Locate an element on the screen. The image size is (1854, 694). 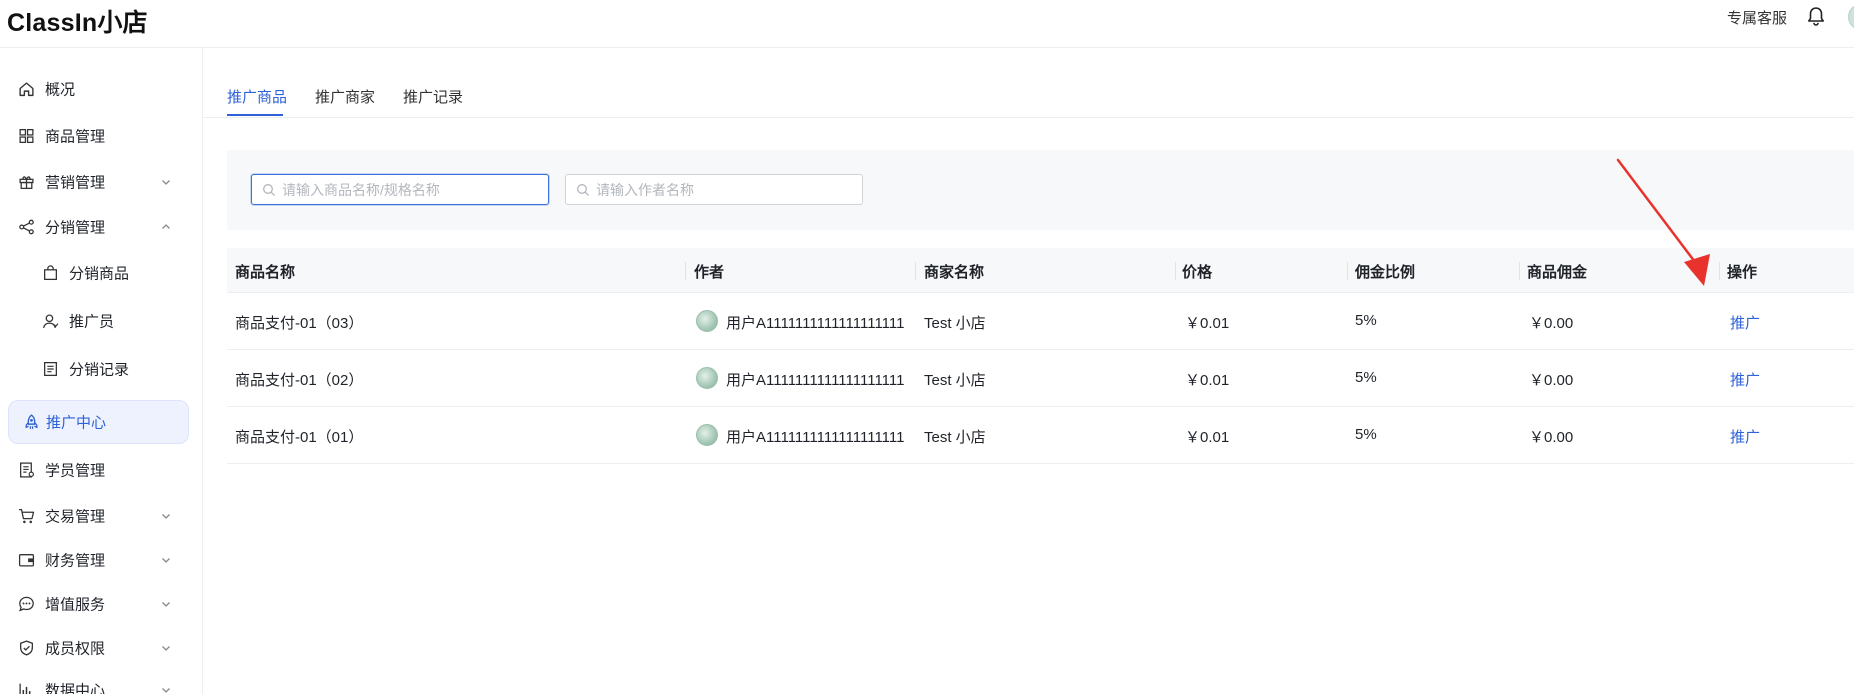
column-header-commission: 商品佣金 is located at coordinates (1557, 272).